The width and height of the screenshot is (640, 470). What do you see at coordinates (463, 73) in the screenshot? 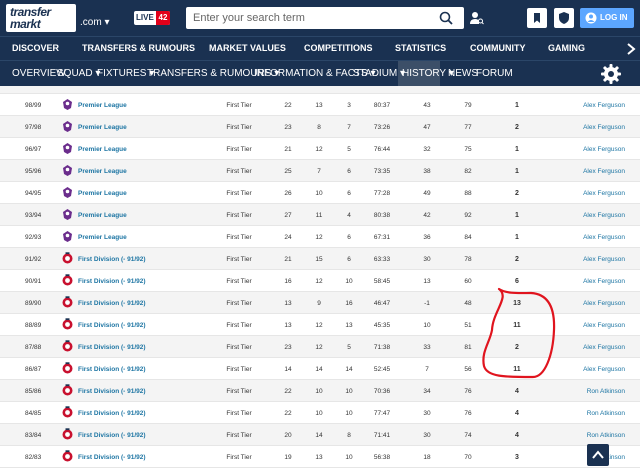
I see `tab-news: NEWS` at bounding box center [463, 73].